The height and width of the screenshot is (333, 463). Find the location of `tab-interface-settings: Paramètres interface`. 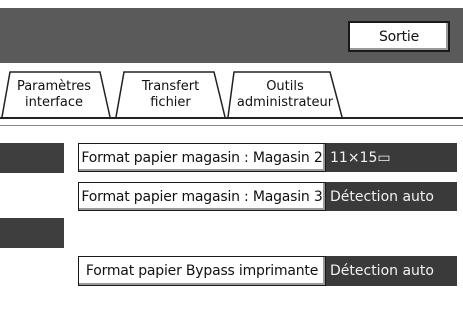

tab-interface-settings: Paramètres interface is located at coordinates (56, 93).